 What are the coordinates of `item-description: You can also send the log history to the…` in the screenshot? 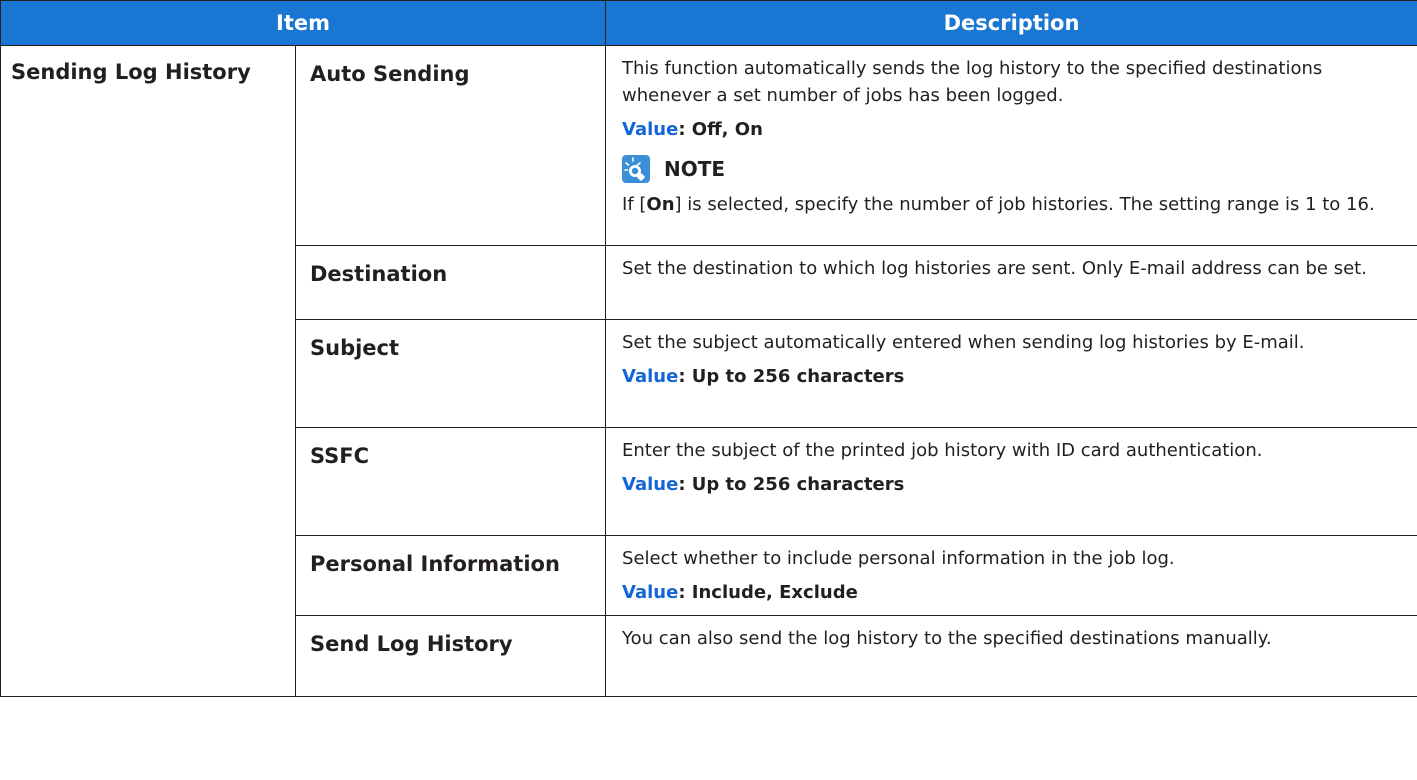 It's located at (1011, 656).